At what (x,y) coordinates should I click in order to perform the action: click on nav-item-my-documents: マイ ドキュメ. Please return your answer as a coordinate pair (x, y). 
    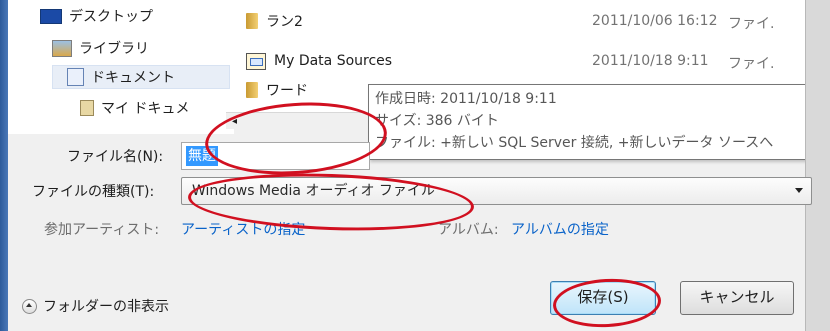
    Looking at the image, I should click on (134, 108).